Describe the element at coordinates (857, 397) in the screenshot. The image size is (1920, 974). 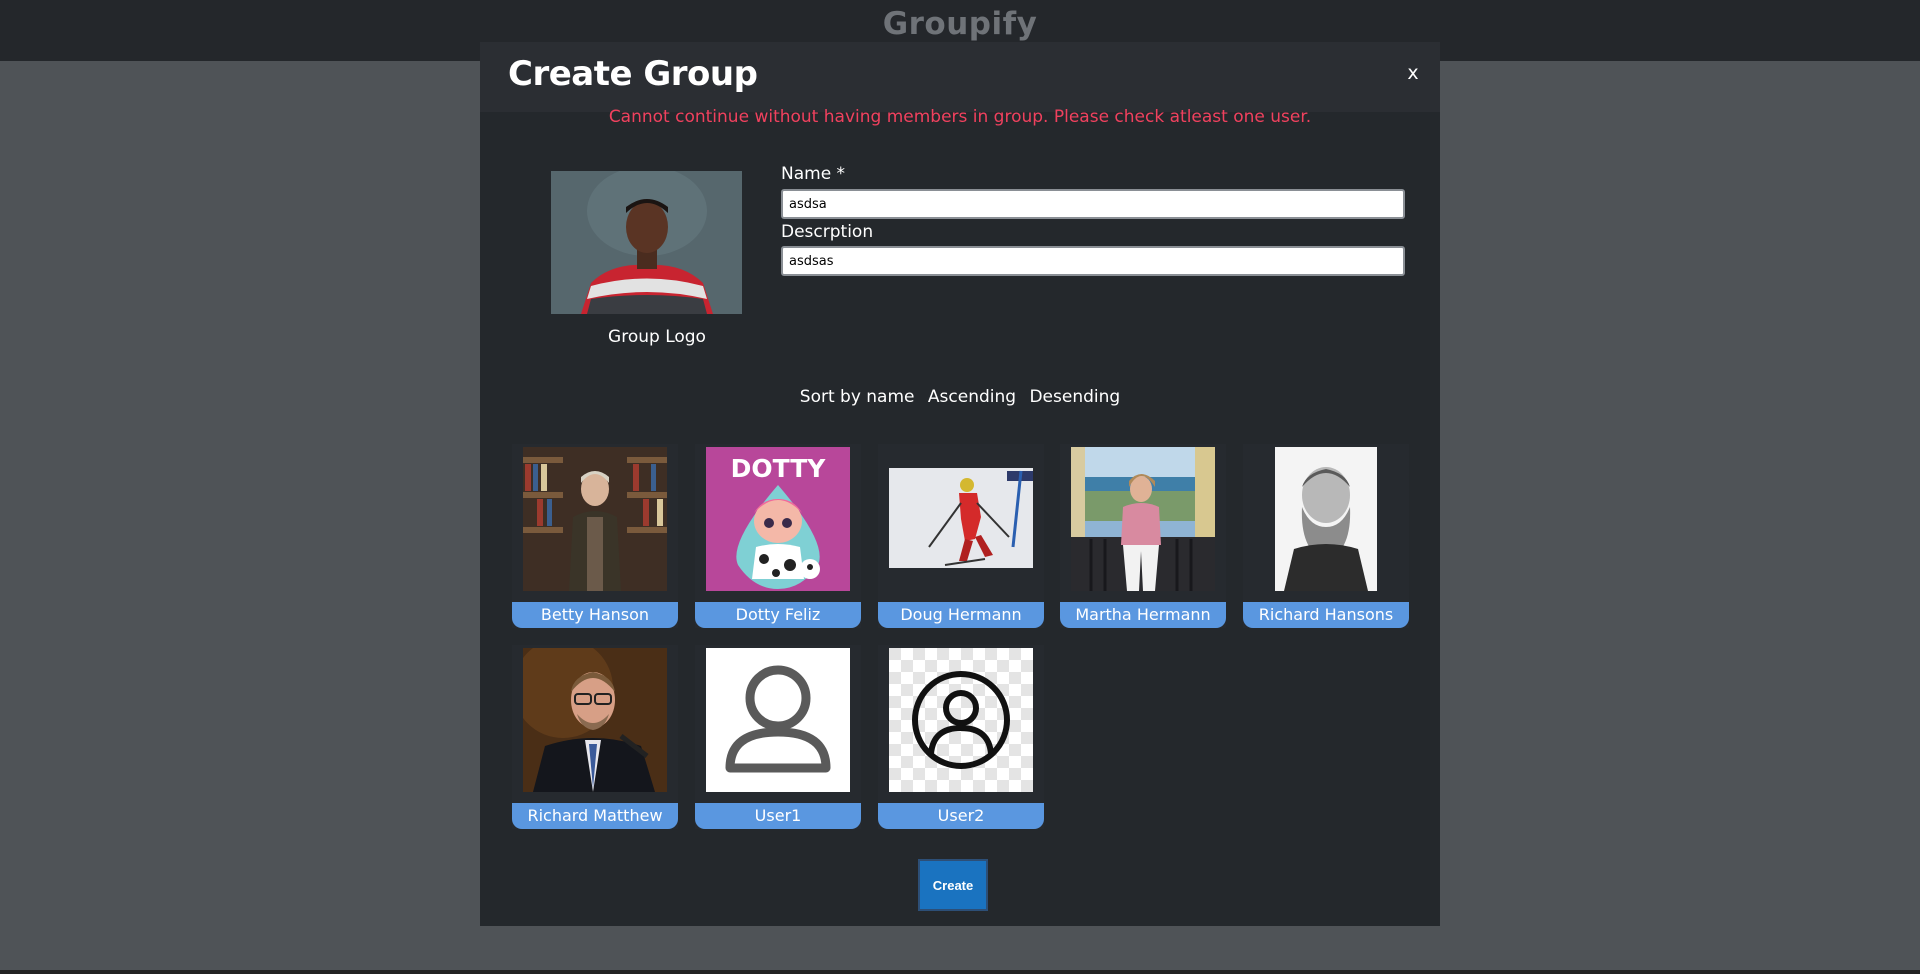
I see `sort-label: Sort by name` at that location.